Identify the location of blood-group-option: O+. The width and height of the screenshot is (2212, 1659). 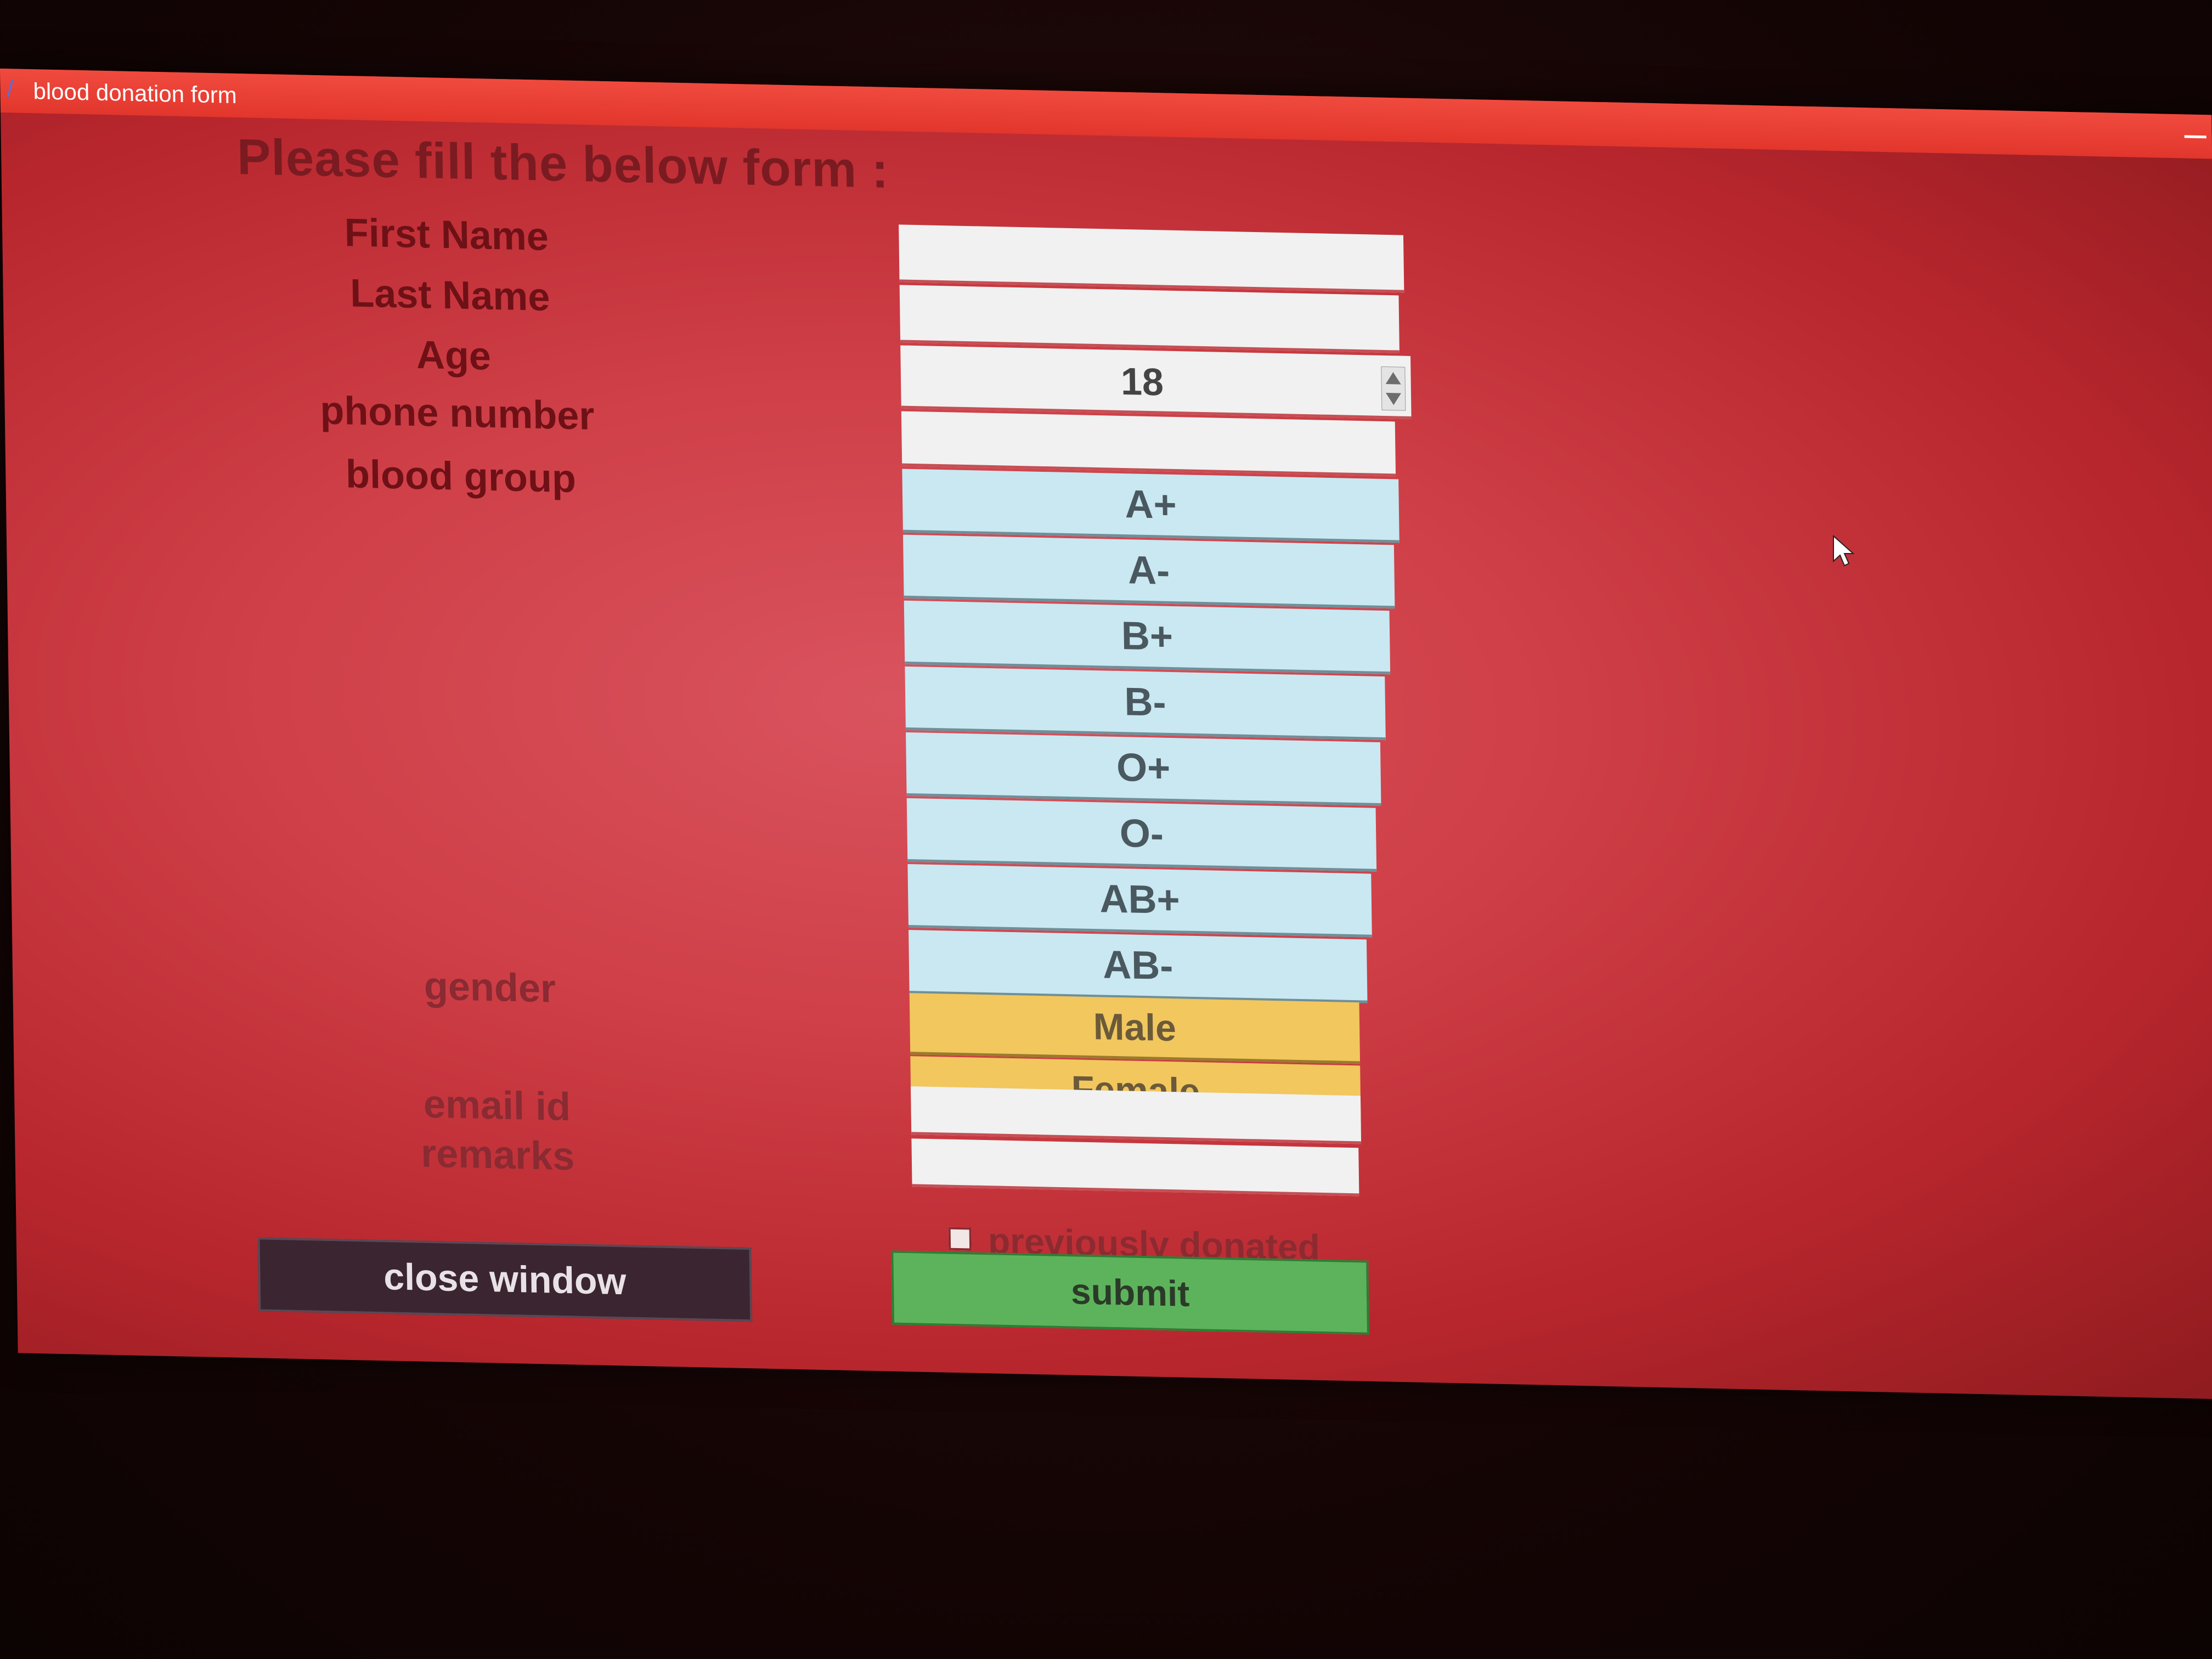
(1143, 769).